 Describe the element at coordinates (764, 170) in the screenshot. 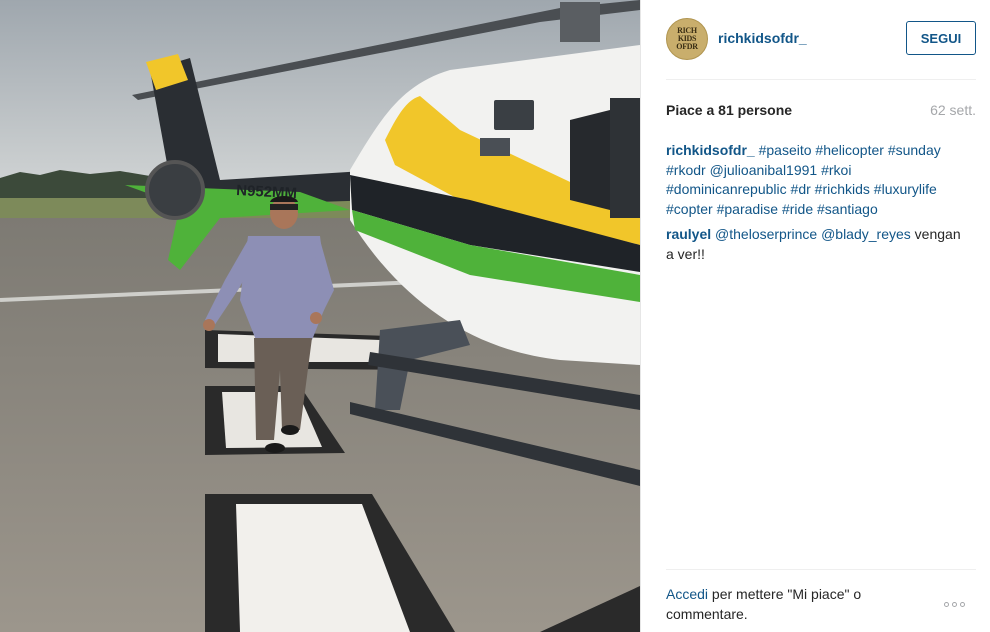

I see `mention-link: @julioanibal1991` at that location.